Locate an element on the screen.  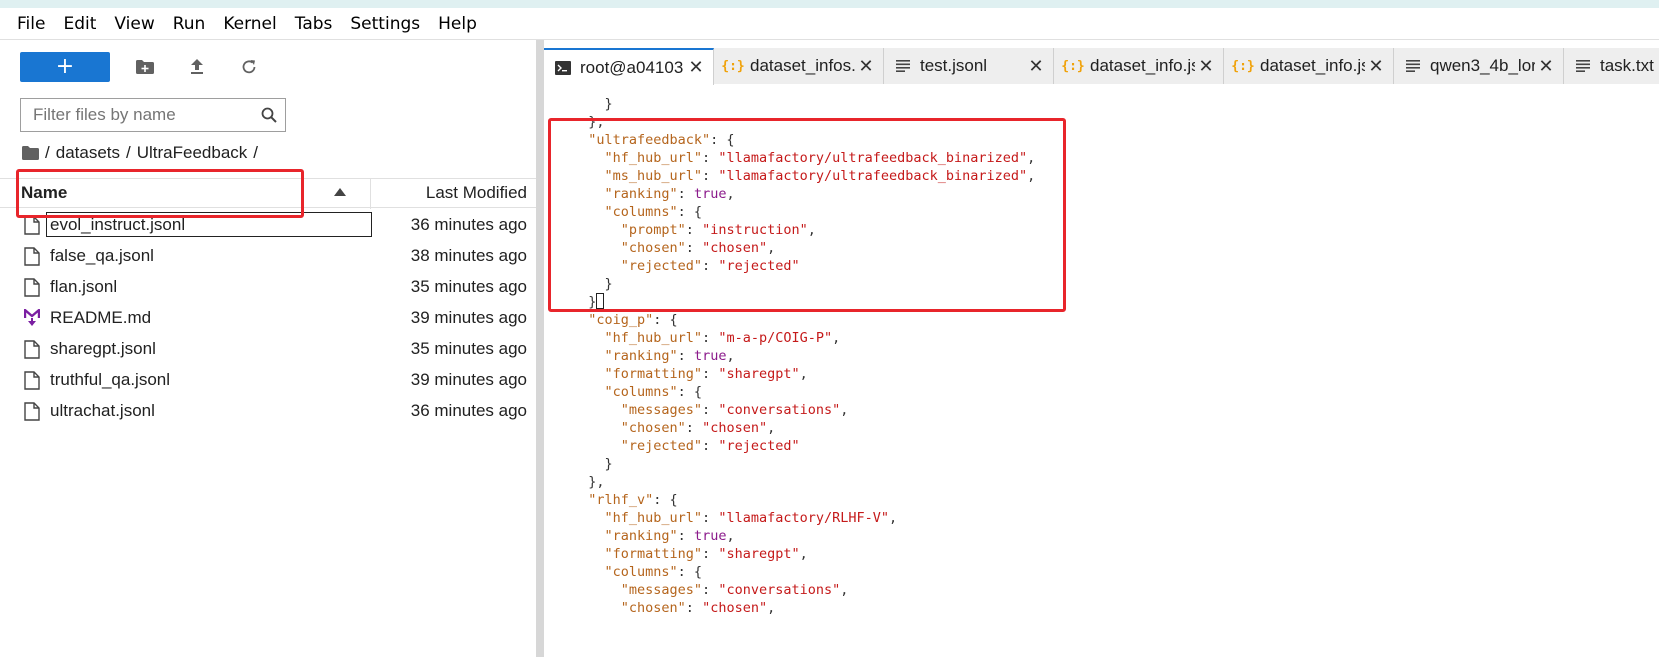
json-icon: {:} is located at coordinates (733, 66).